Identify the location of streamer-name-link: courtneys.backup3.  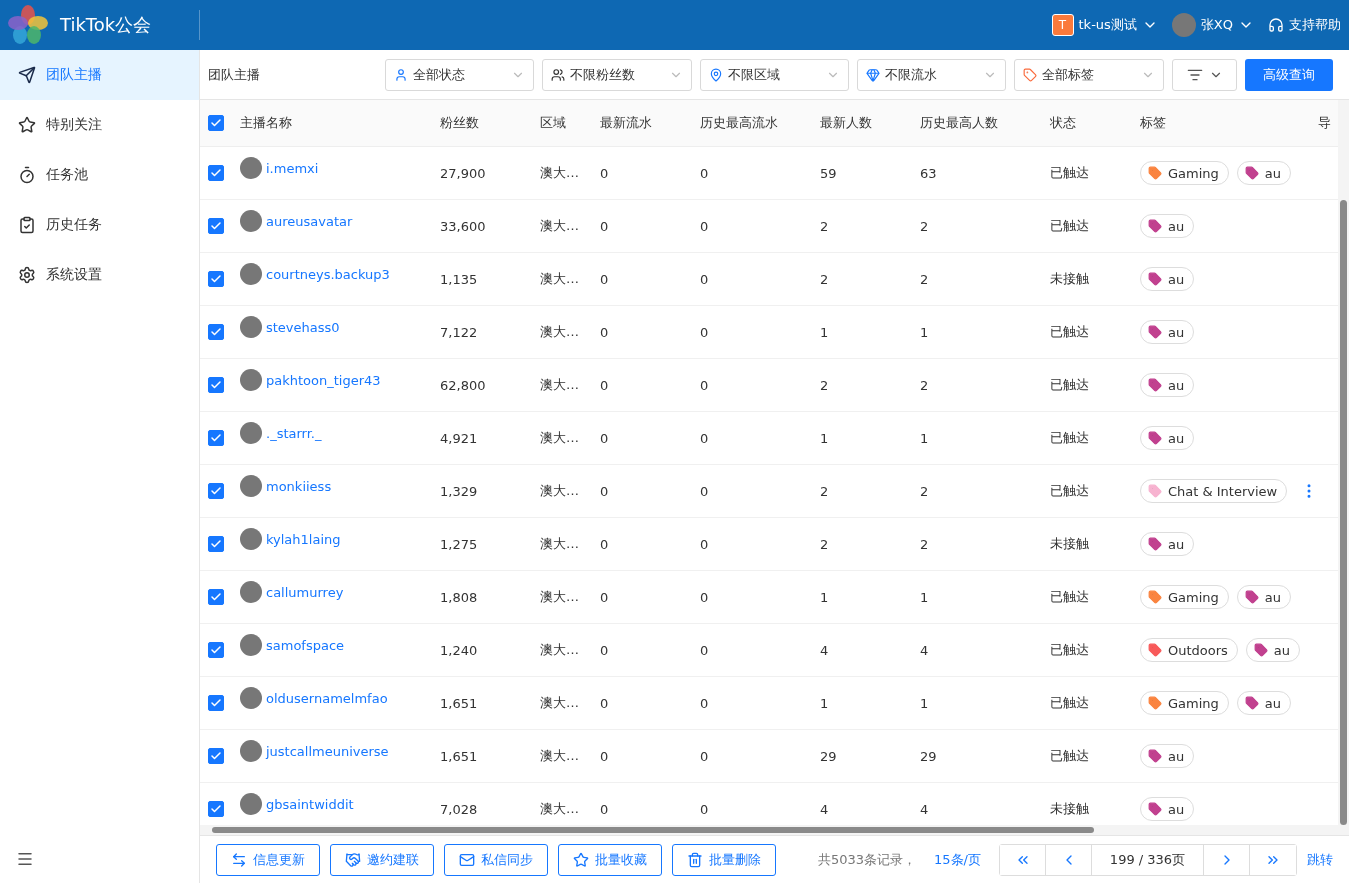
(328, 274).